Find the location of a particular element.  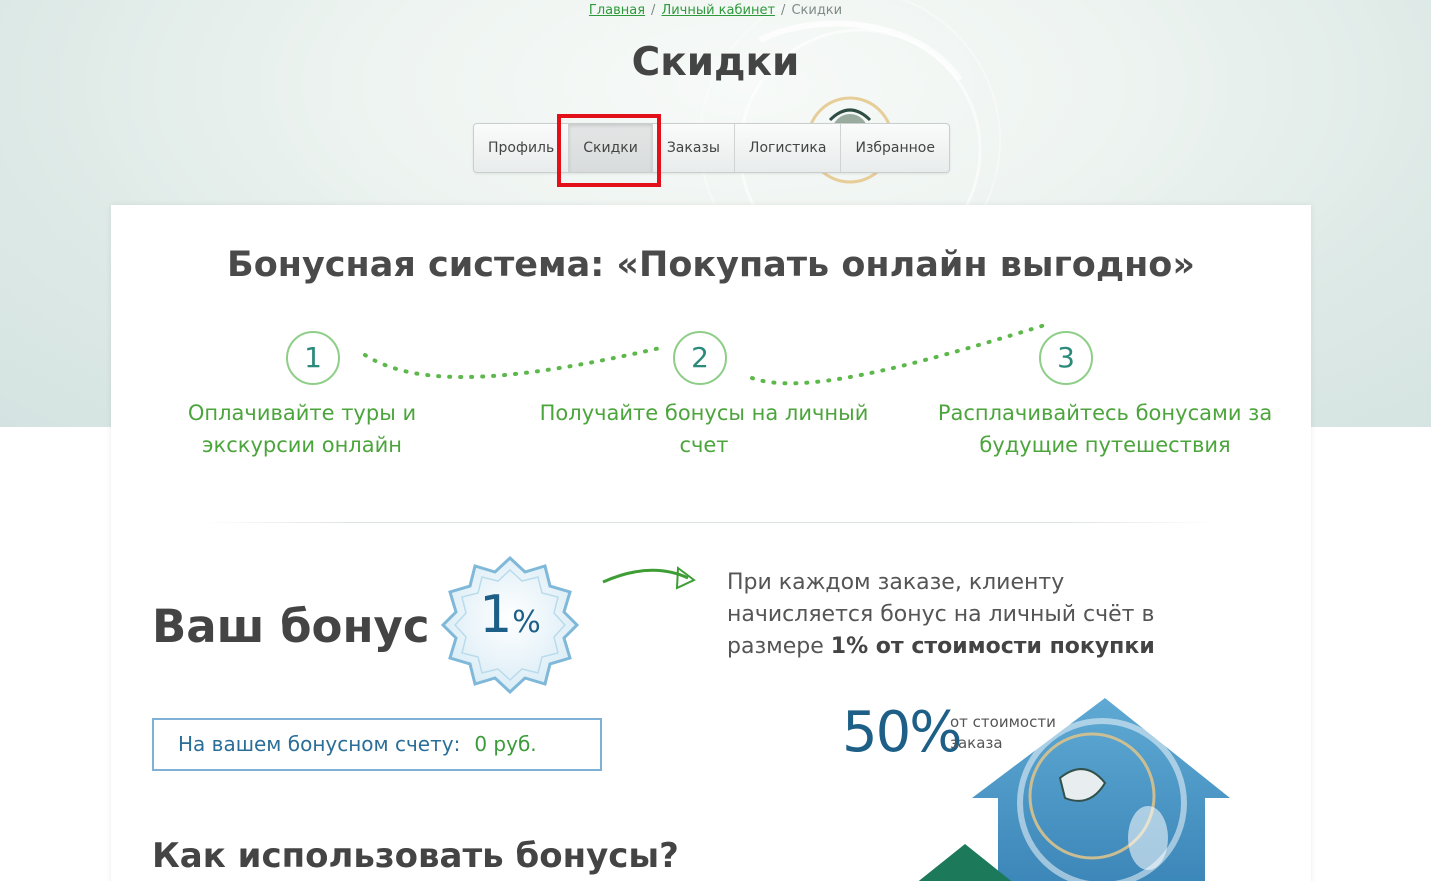

step-1-text: Оплачивайте туры и экскурсии онлайн is located at coordinates (302, 429).